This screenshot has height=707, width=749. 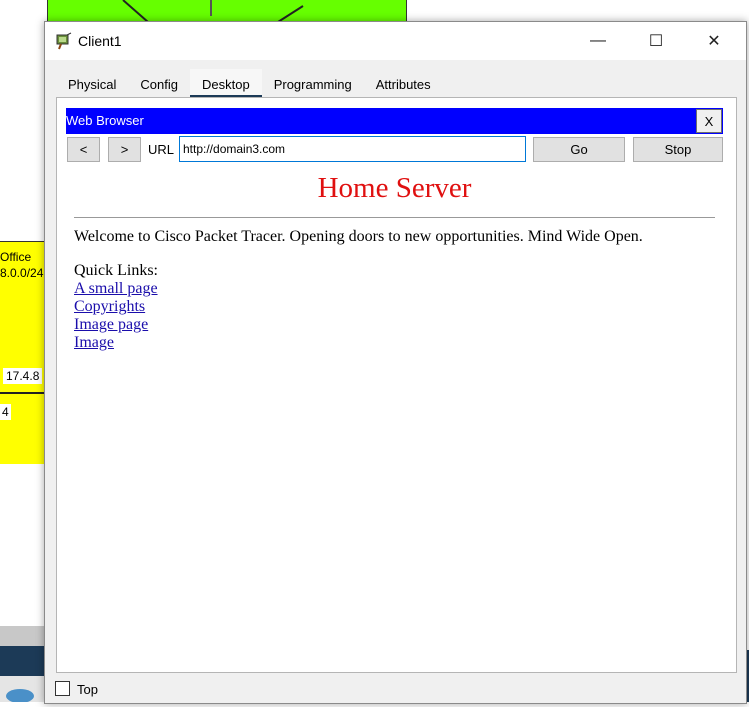 I want to click on workspace-bottom-toolbar, so click(x=23, y=661).